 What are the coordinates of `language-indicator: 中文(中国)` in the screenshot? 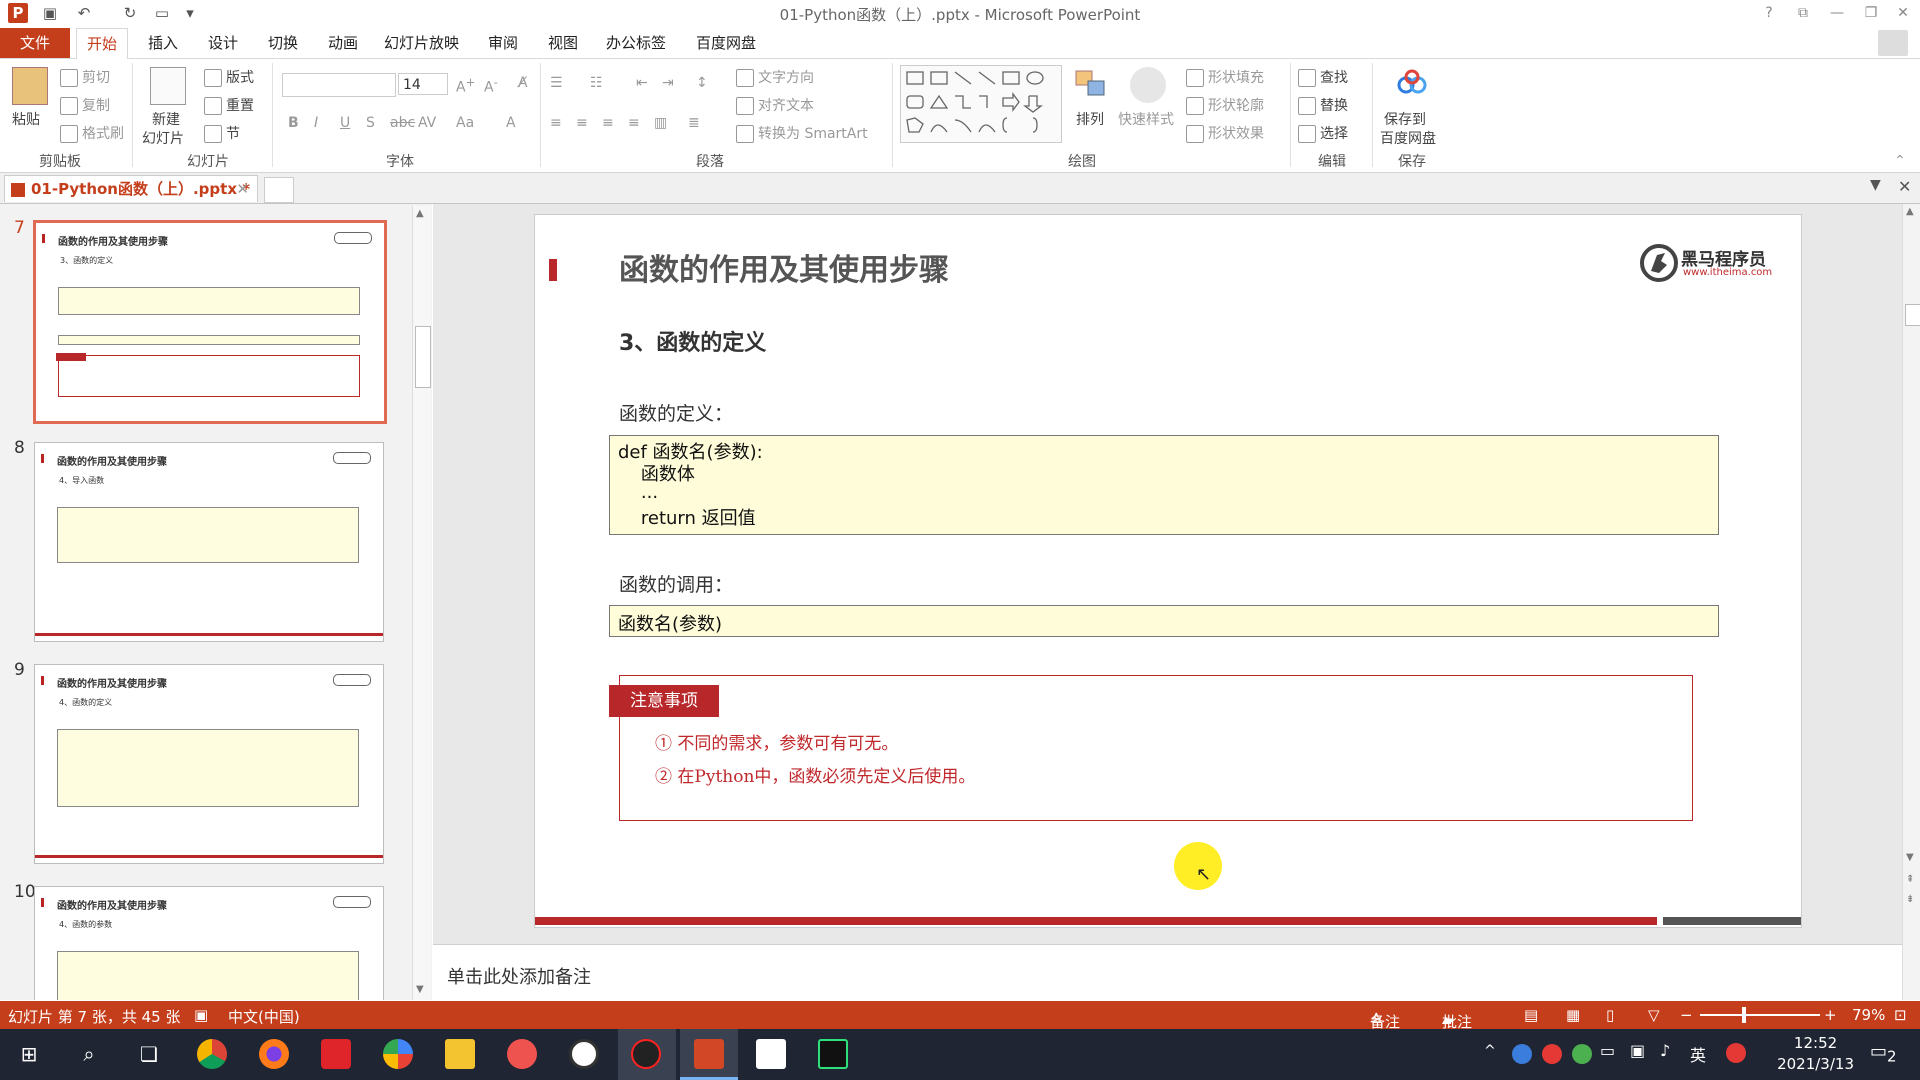 It's located at (264, 1016).